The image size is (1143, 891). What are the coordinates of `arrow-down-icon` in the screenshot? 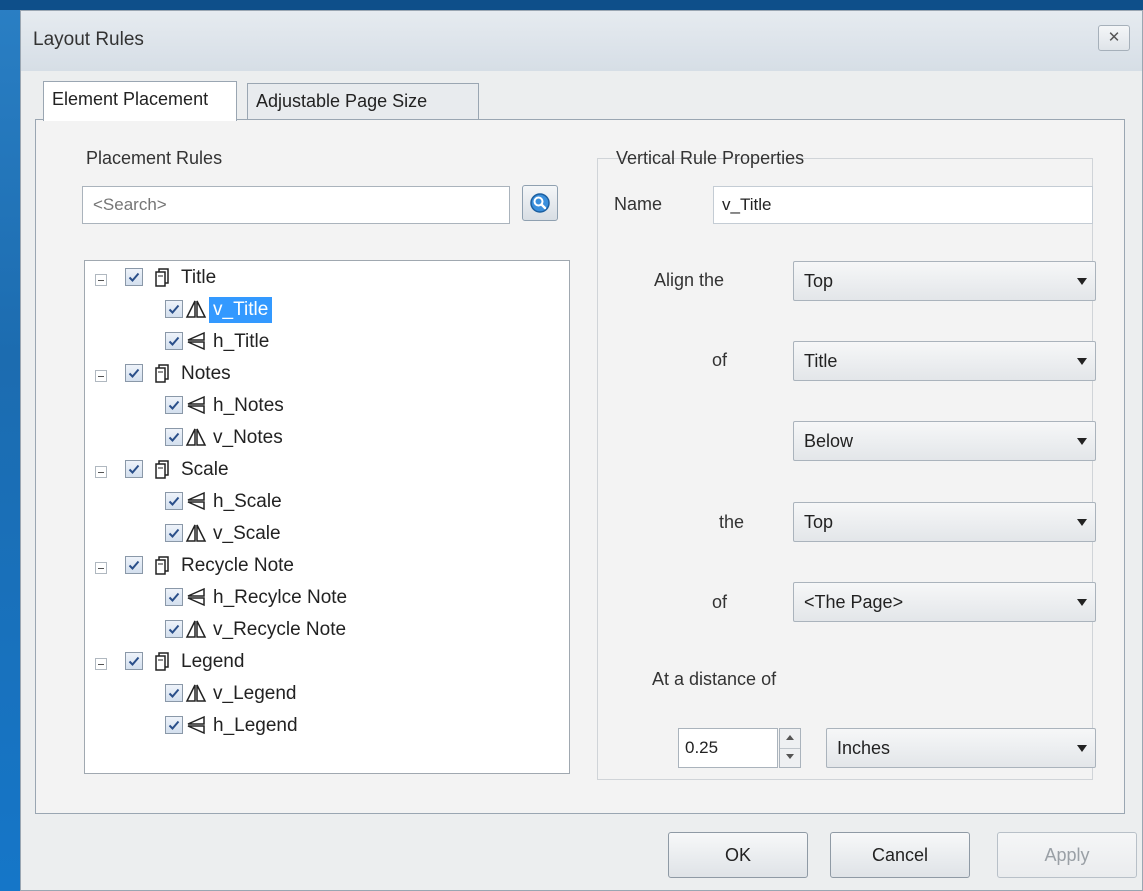 It's located at (790, 756).